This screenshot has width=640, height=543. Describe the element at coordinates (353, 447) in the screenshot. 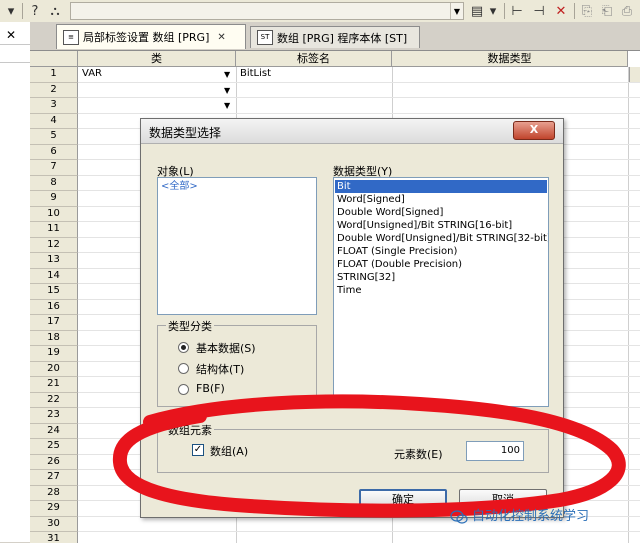

I see `array-element-group: 数组元素 ✓ 数组(A) 元素数(E) 100` at that location.